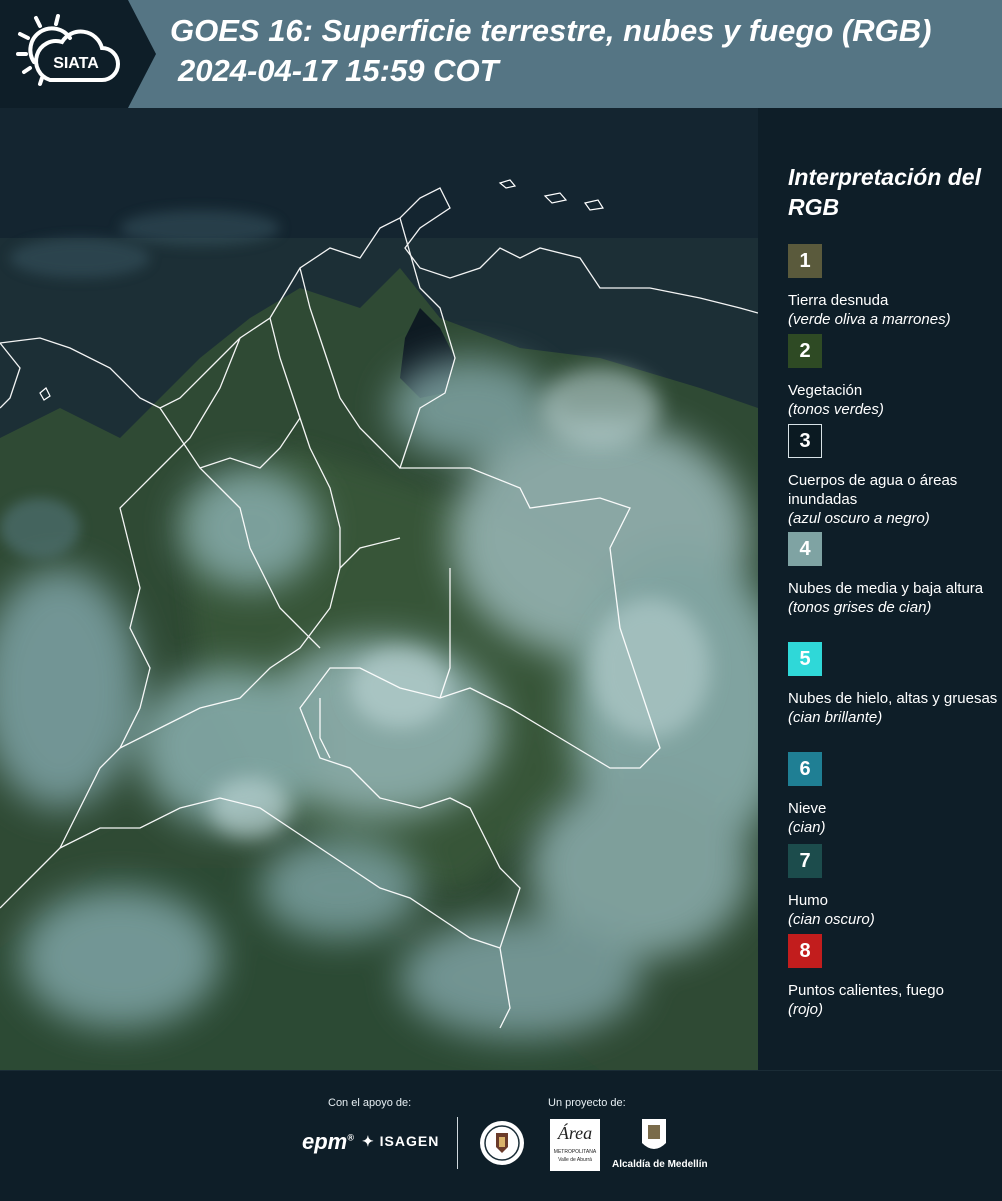  Describe the element at coordinates (587, 1103) in the screenshot. I see `project-label: Un proyecto de:` at that location.